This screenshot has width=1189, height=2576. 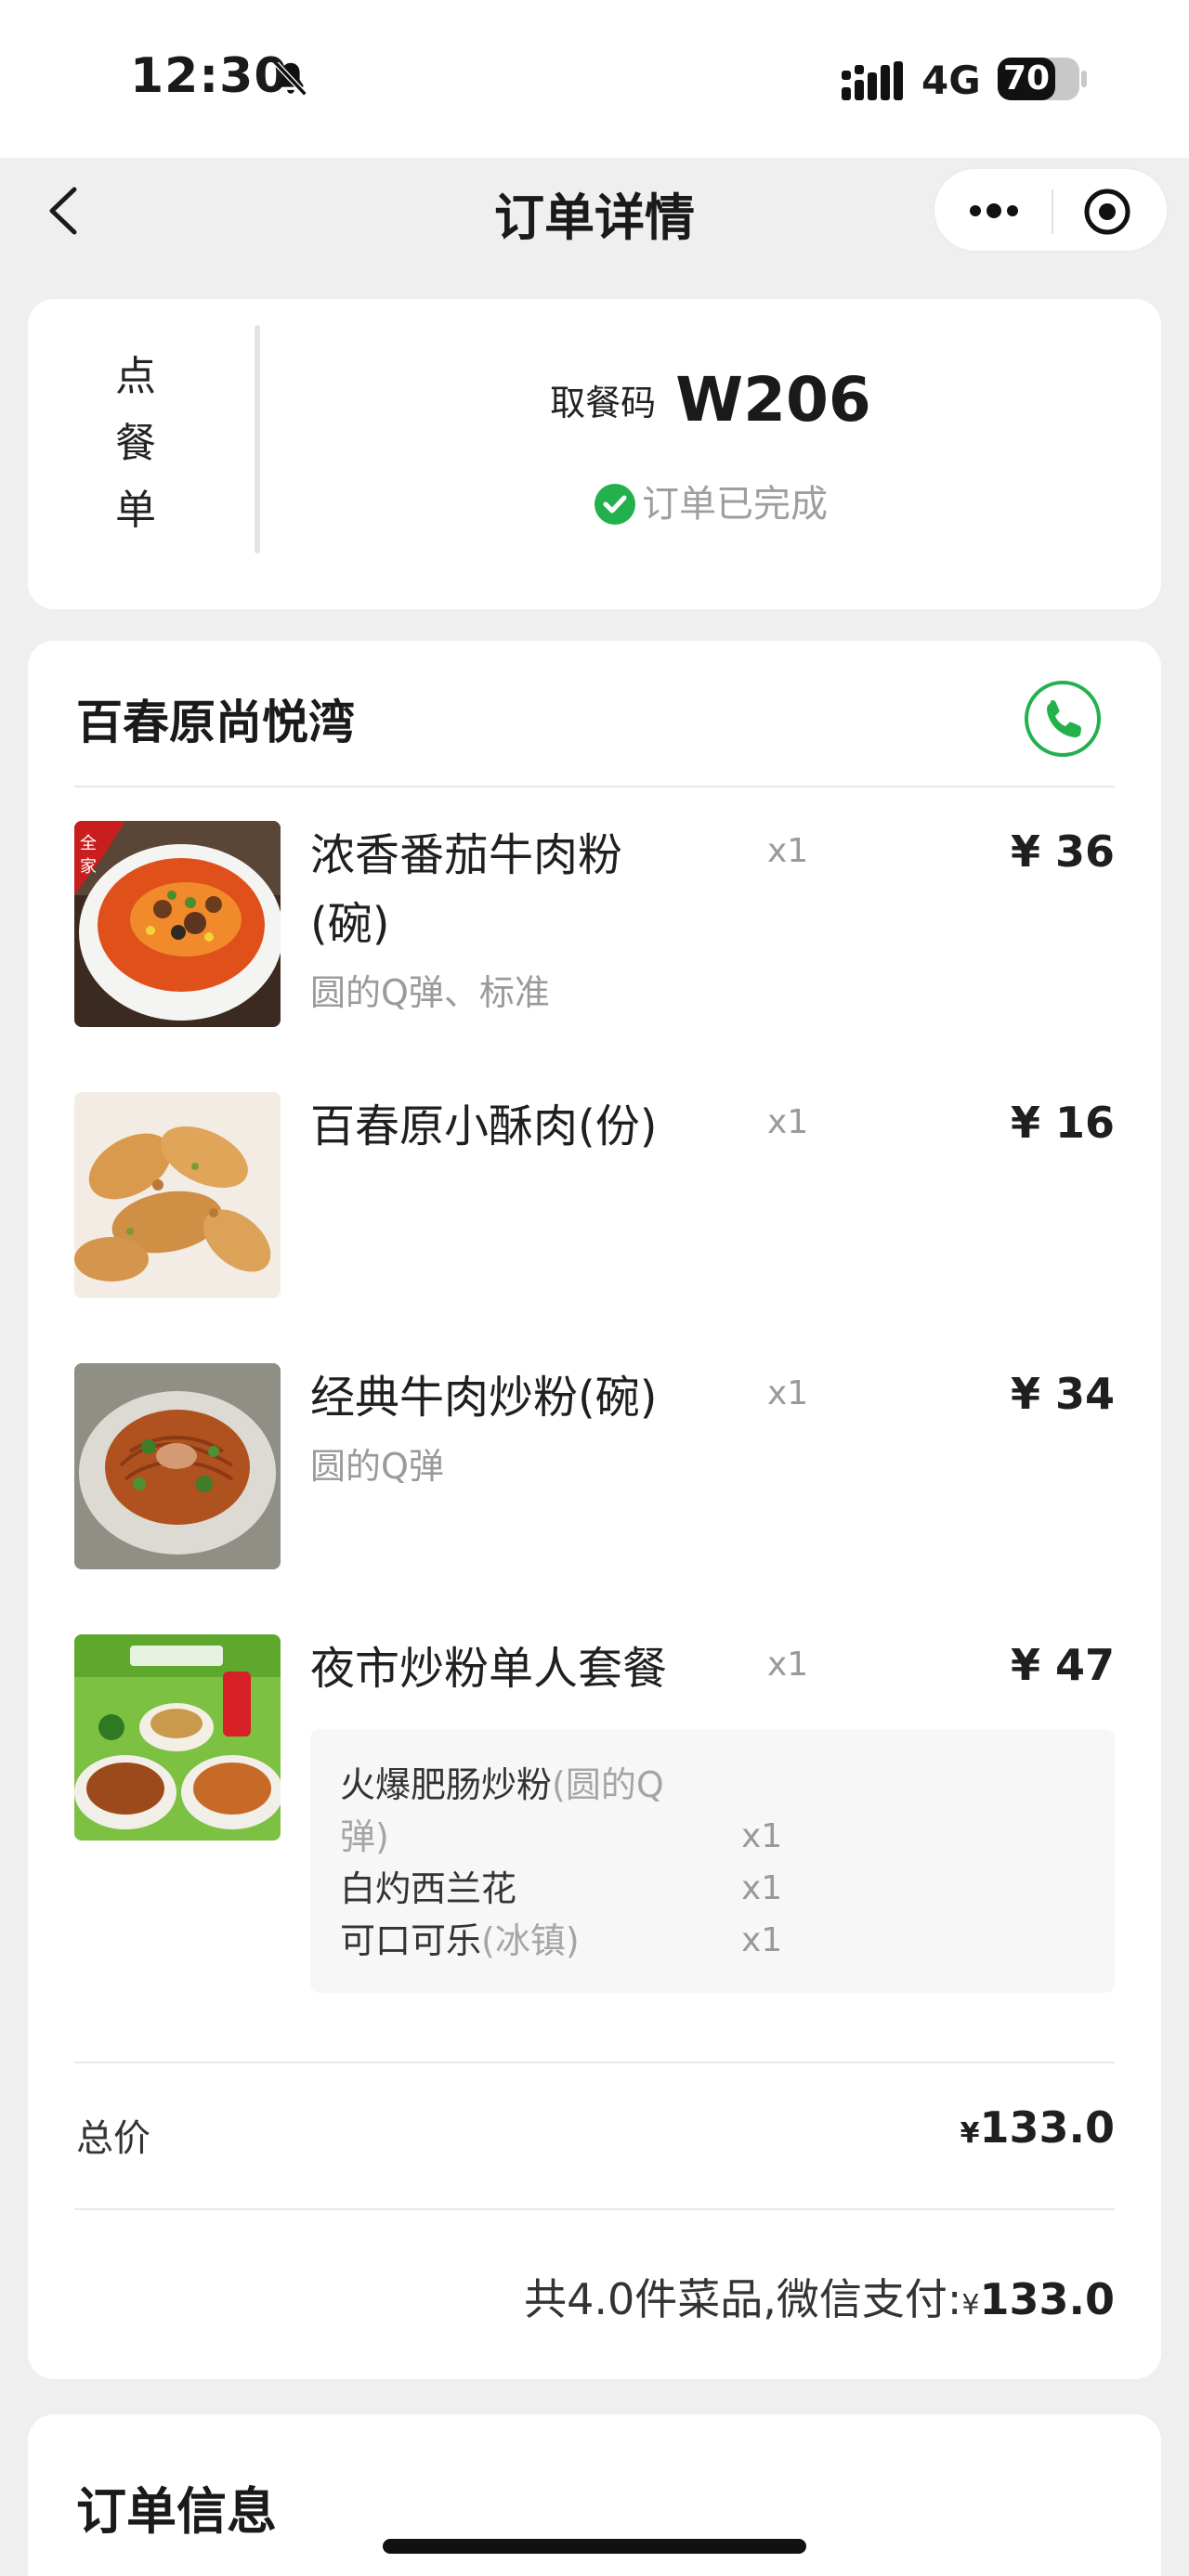 I want to click on combo-contents: 火爆肥肠炒粉(圆的Q弹) x1 白灼西兰花 x1 可口可乐(冰镇) x1, so click(x=712, y=1861).